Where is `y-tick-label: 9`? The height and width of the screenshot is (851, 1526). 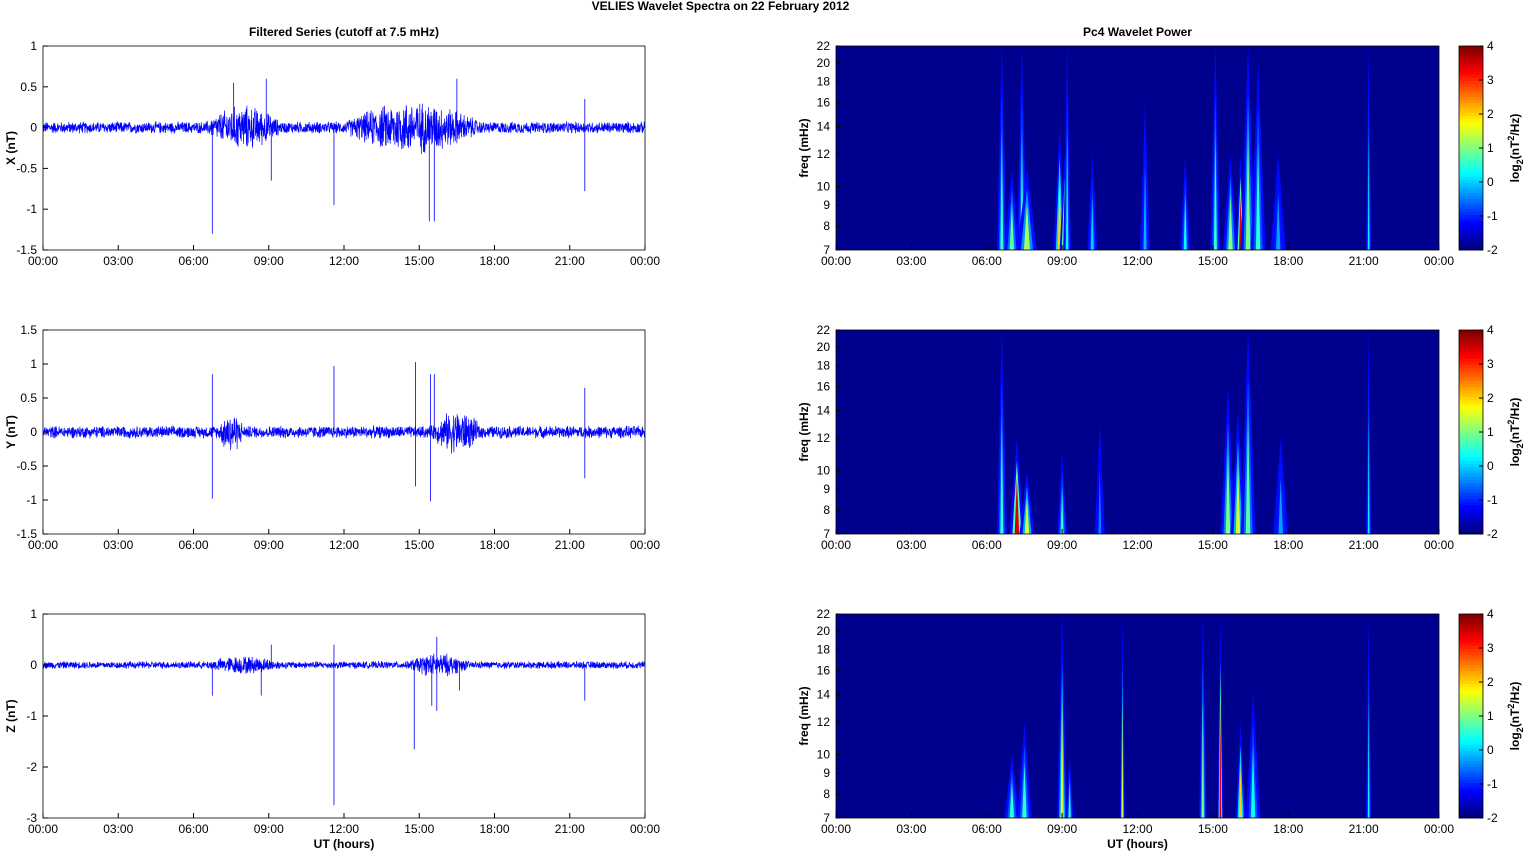 y-tick-label: 9 is located at coordinates (826, 205).